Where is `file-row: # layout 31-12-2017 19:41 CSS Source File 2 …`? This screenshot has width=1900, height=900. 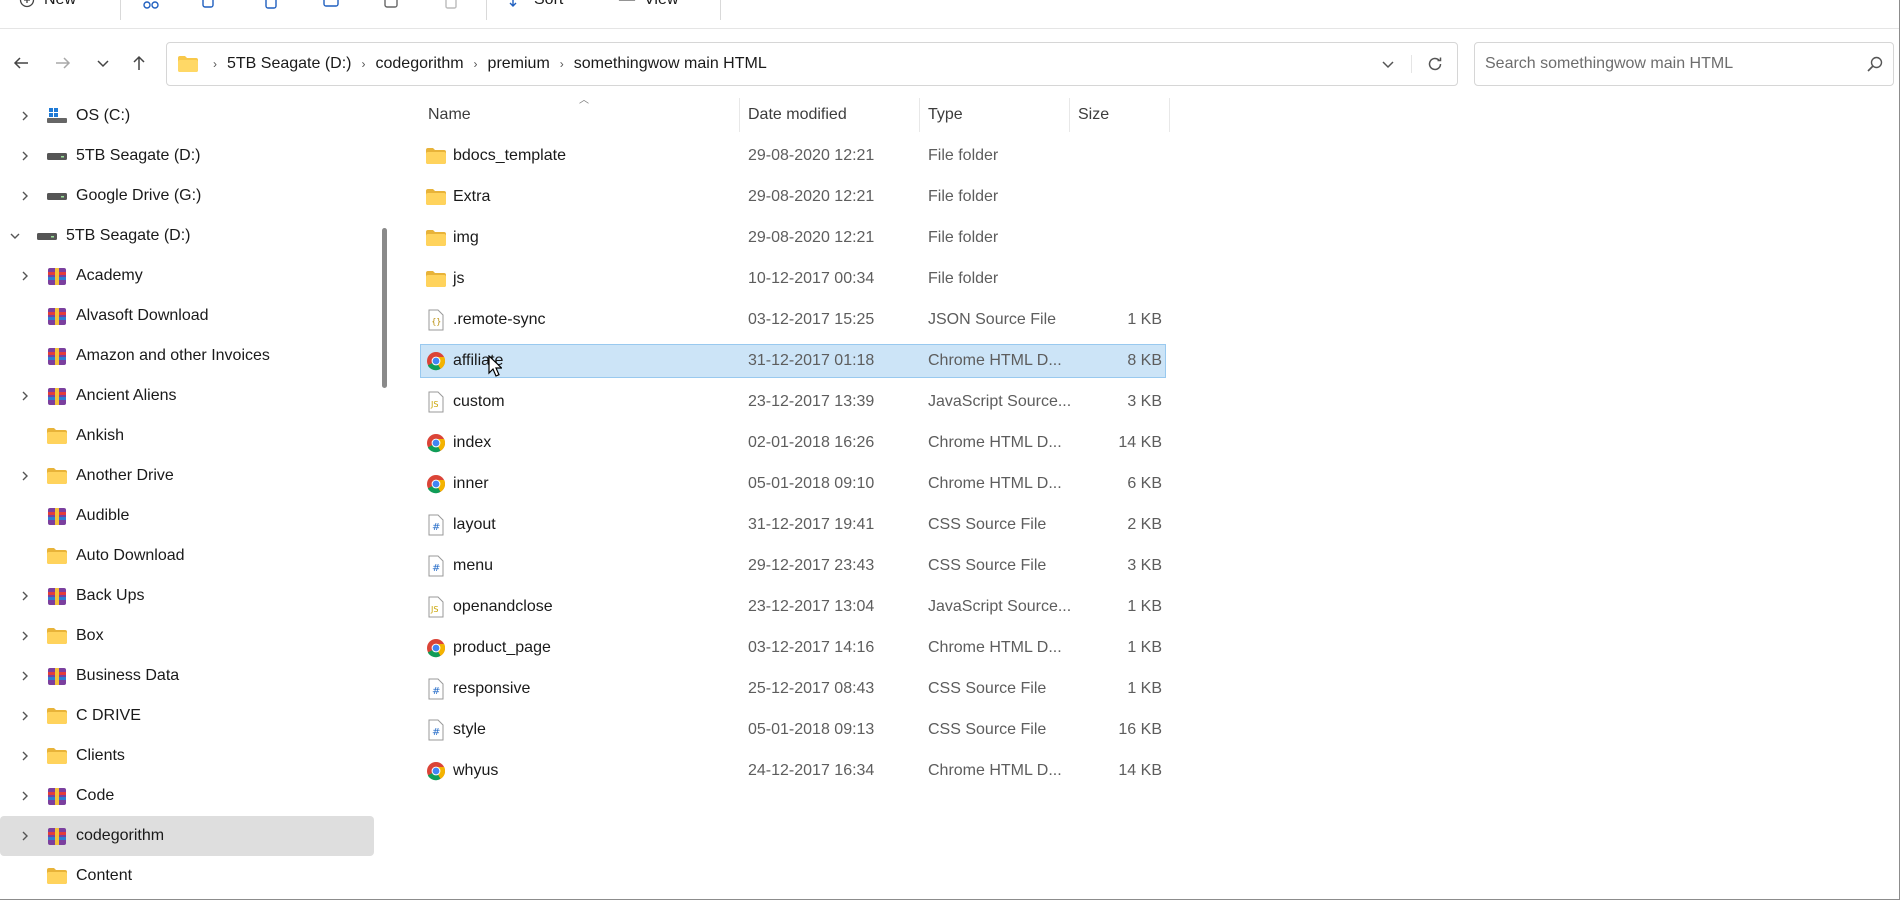 file-row: # layout 31-12-2017 19:41 CSS Source File 2 … is located at coordinates (793, 525).